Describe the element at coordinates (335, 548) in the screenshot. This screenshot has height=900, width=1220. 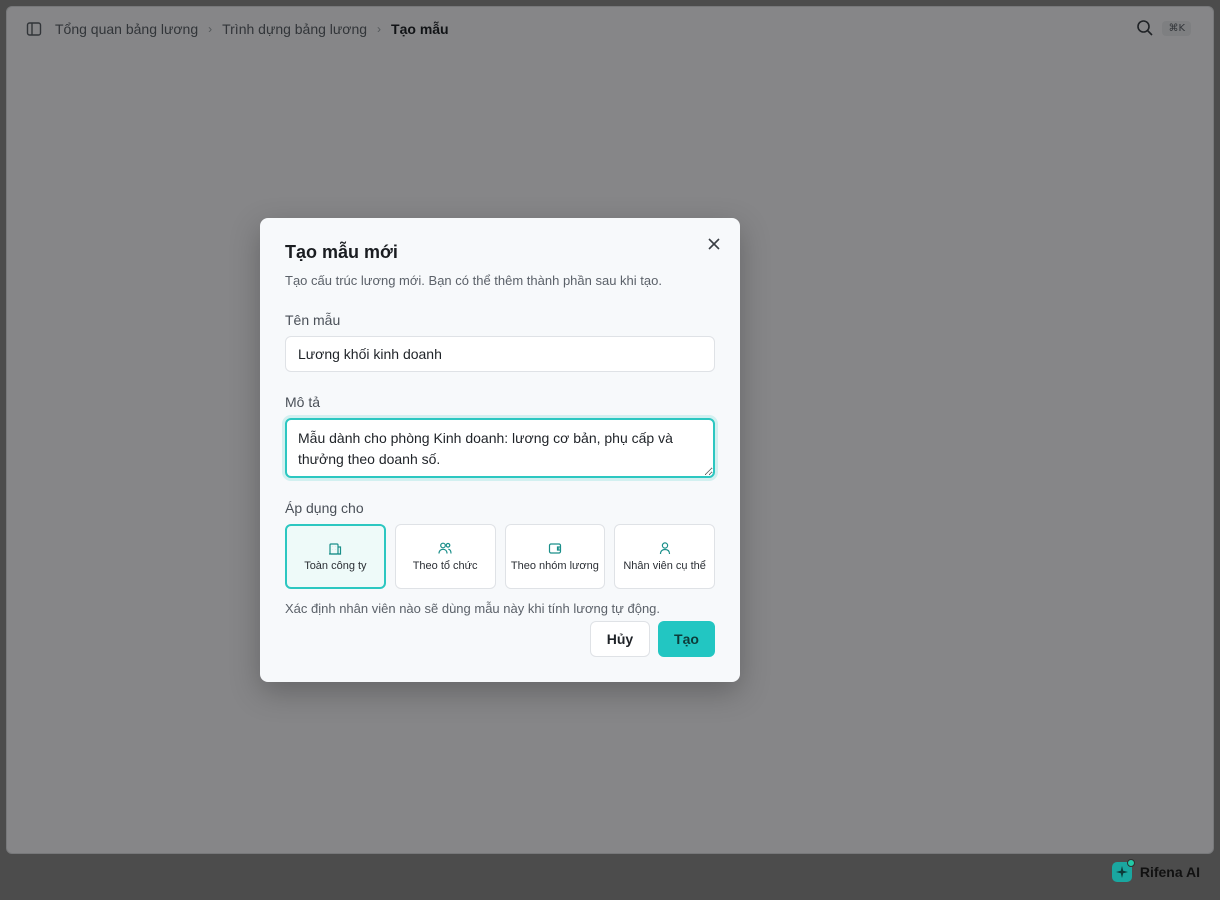
I see `building-icon` at that location.